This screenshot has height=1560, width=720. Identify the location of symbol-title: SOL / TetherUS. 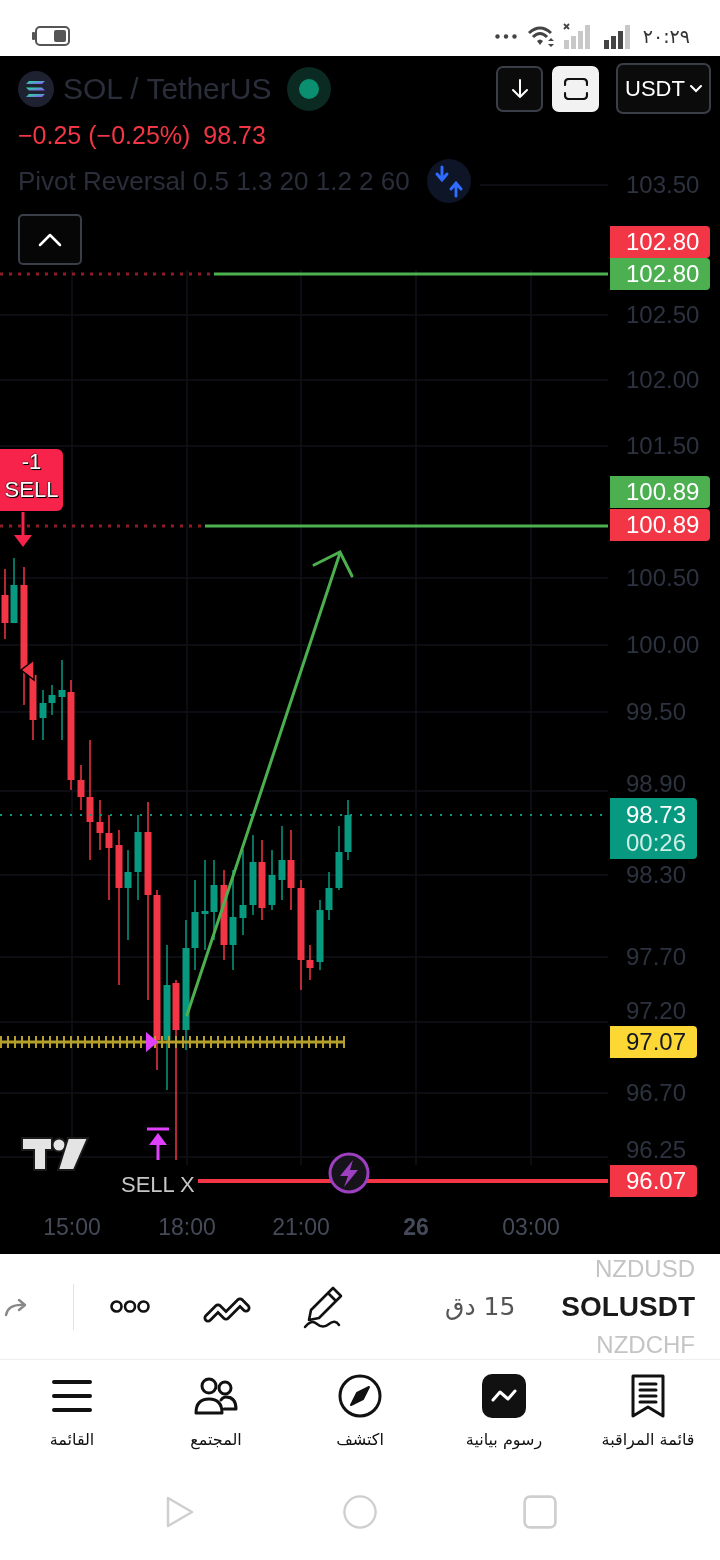
(167, 88).